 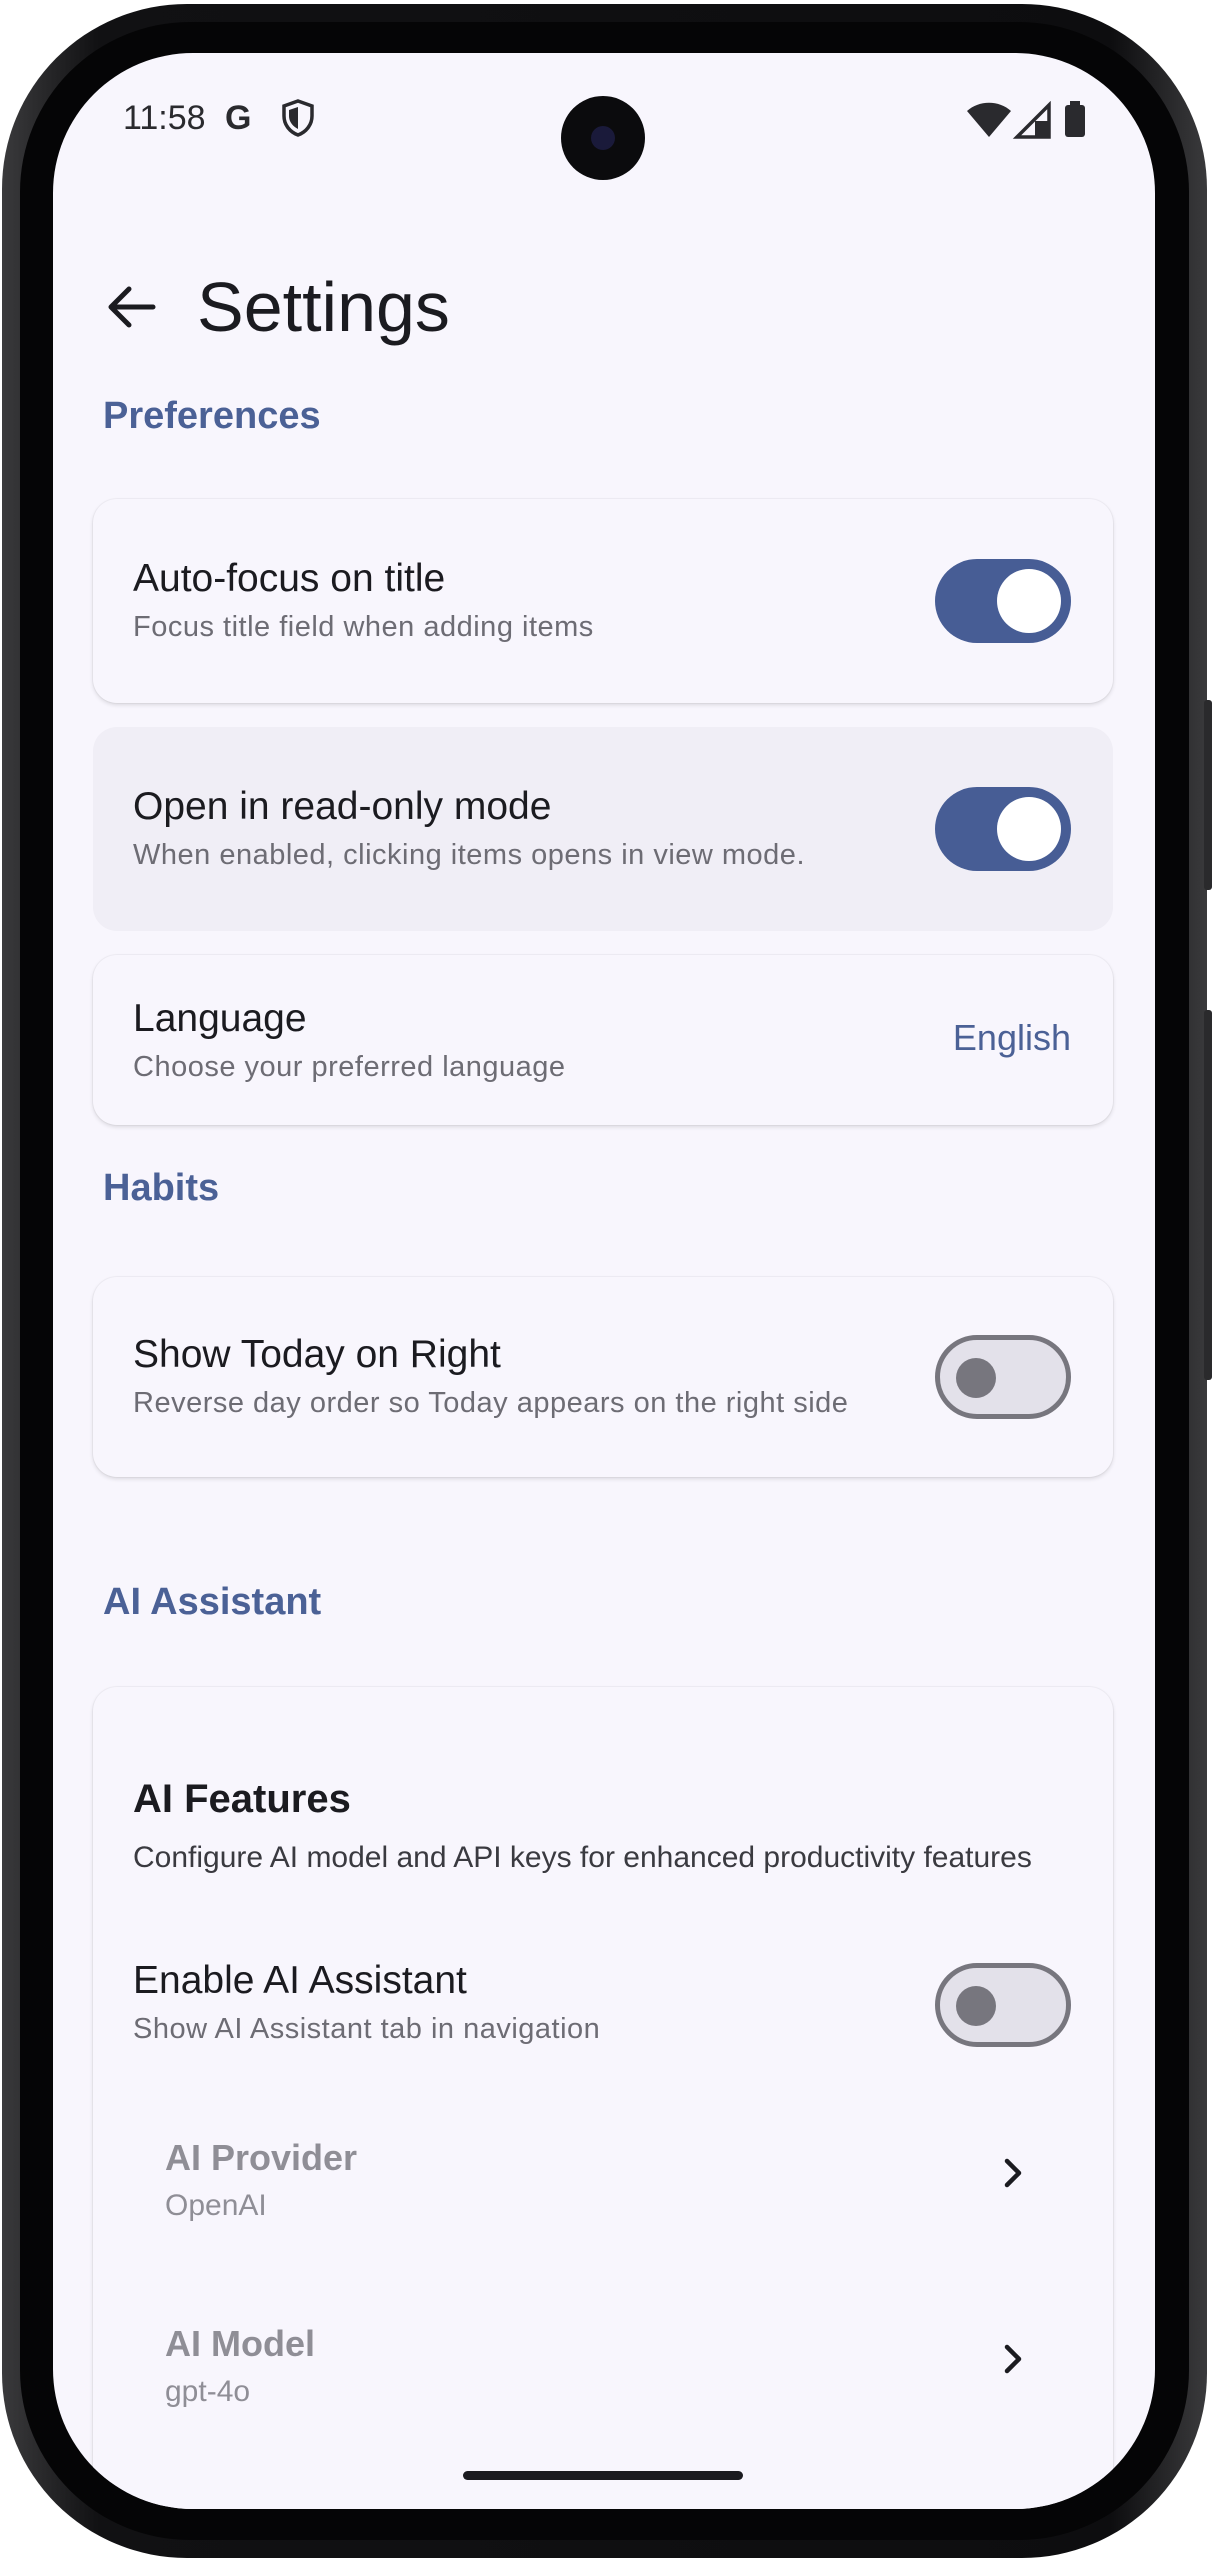 What do you see at coordinates (1003, 1377) in the screenshot?
I see `today-right-toggle` at bounding box center [1003, 1377].